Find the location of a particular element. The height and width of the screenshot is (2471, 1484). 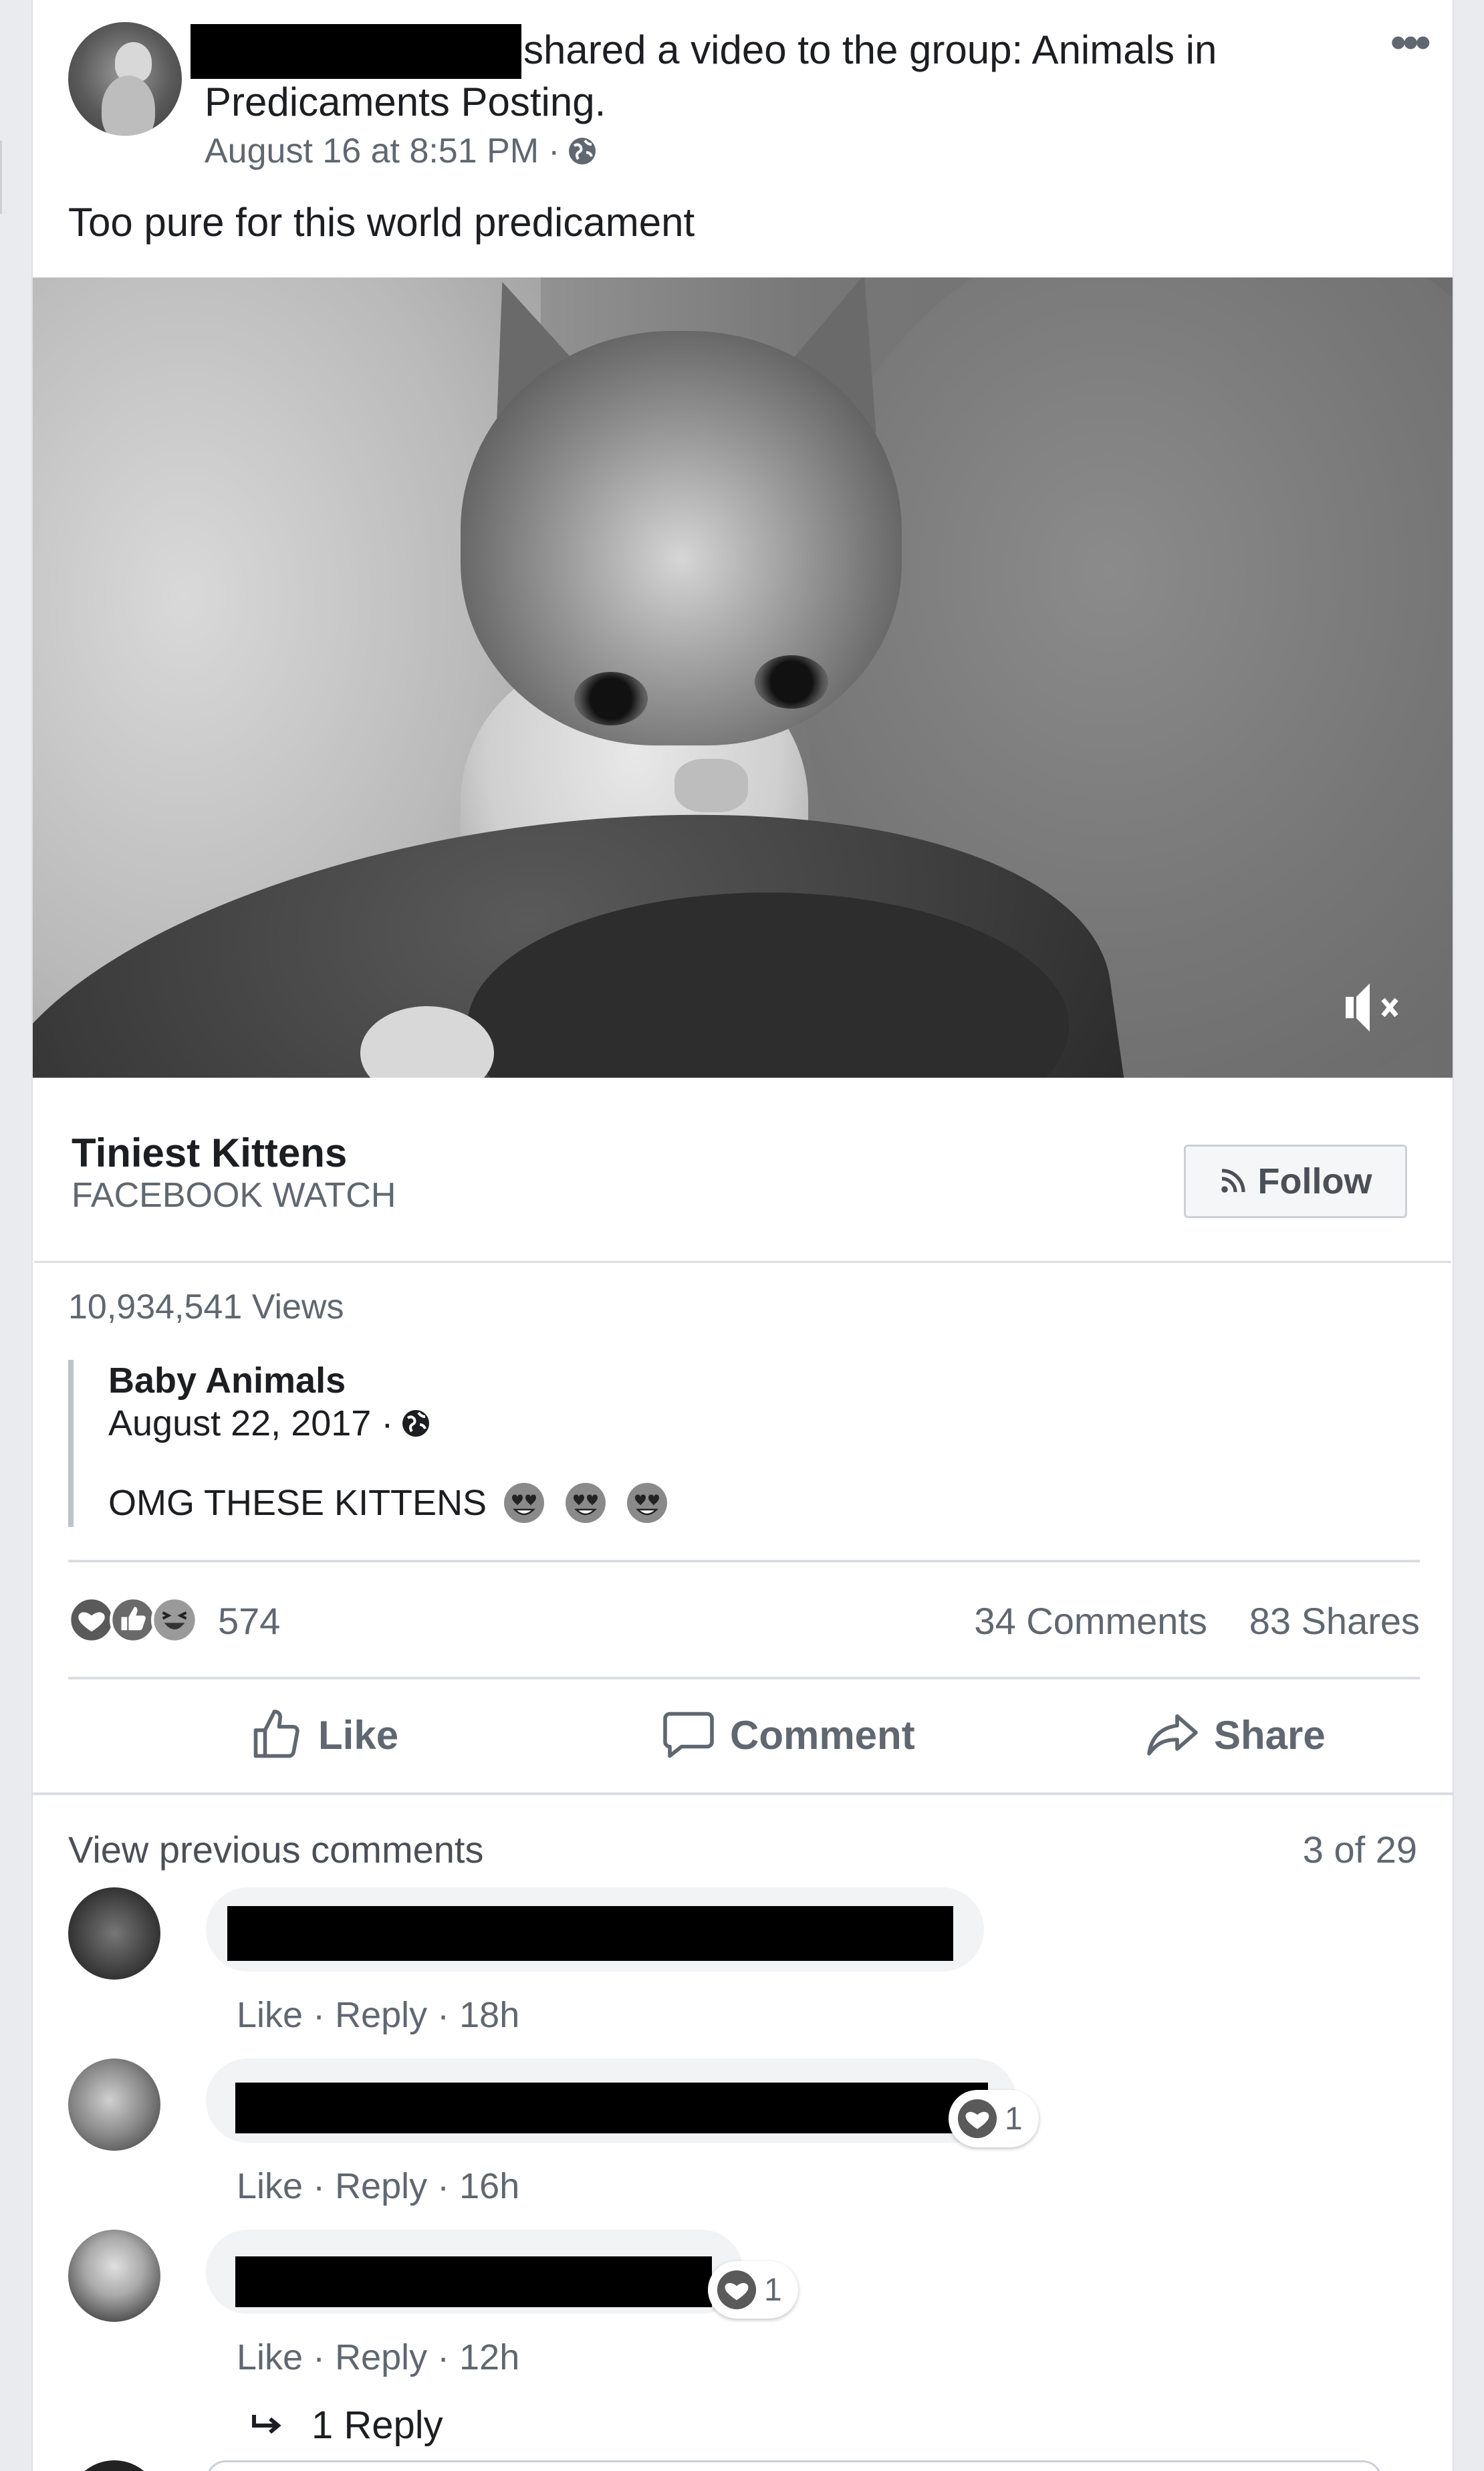

comment-time: 16h is located at coordinates (489, 2186).